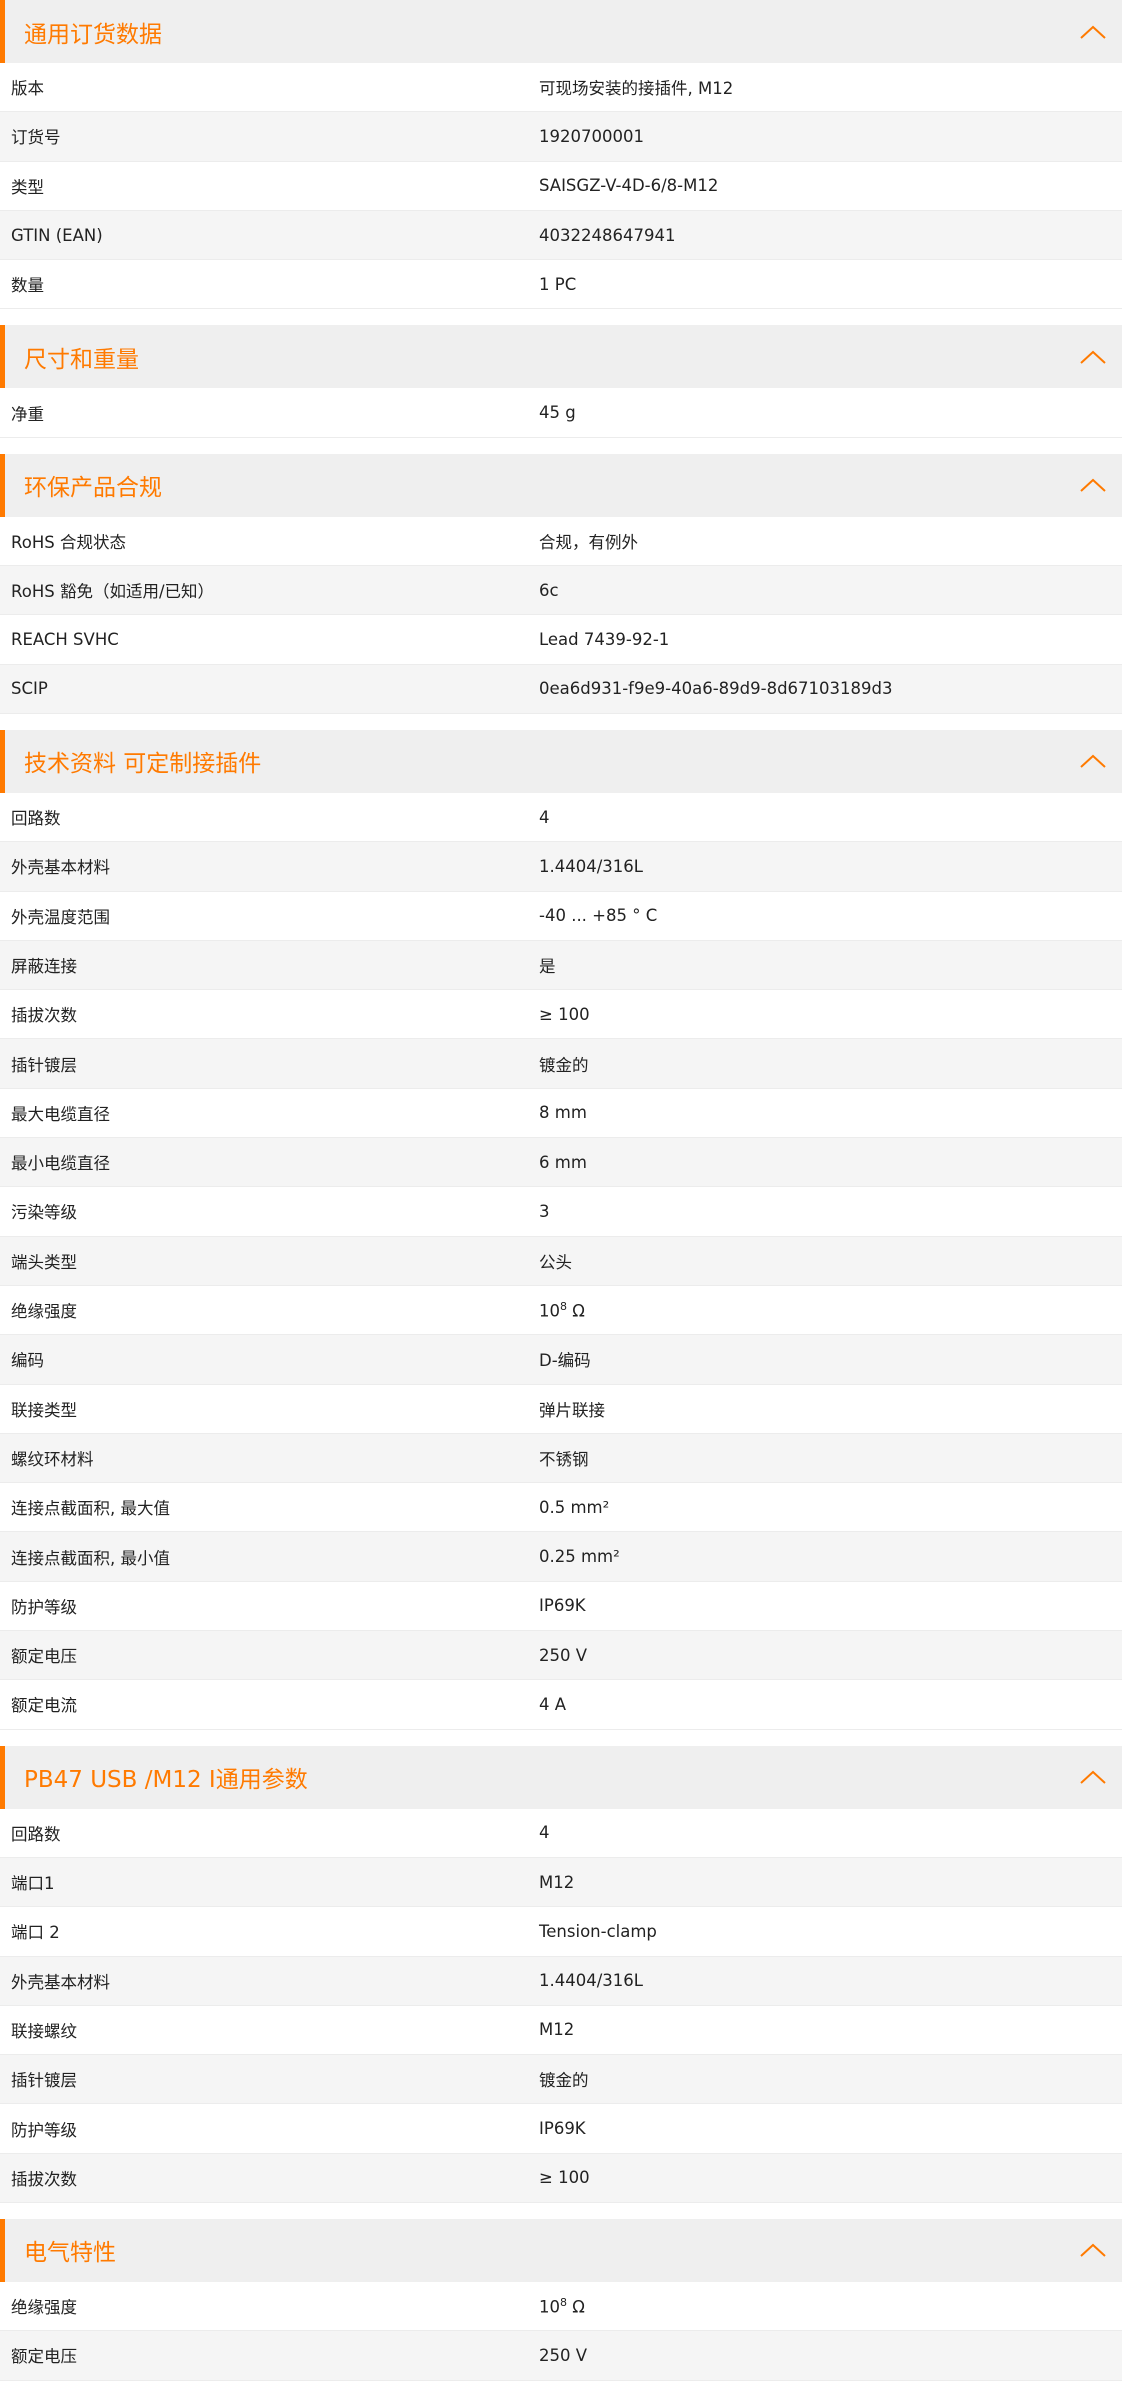 Image resolution: width=1122 pixels, height=2392 pixels. I want to click on spec-key: 污染等级, so click(44, 1213).